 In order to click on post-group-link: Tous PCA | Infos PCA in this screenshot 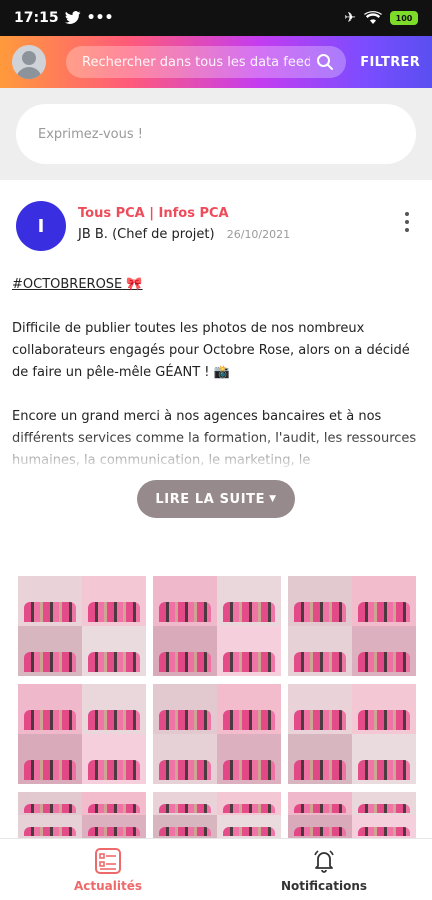, I will do `click(184, 213)`.